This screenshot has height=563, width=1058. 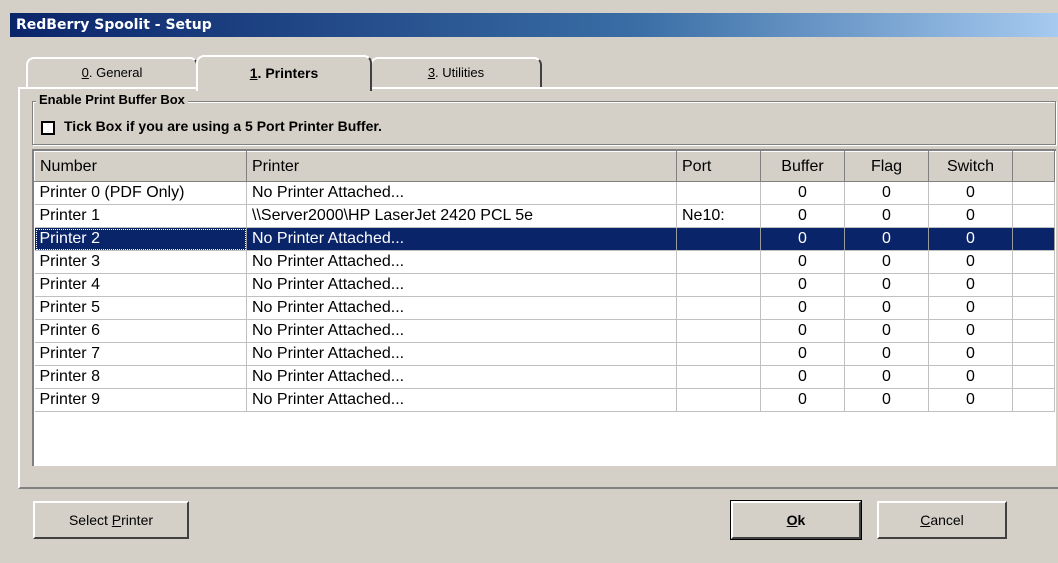 What do you see at coordinates (1033, 166) in the screenshot?
I see `col-header-filler` at bounding box center [1033, 166].